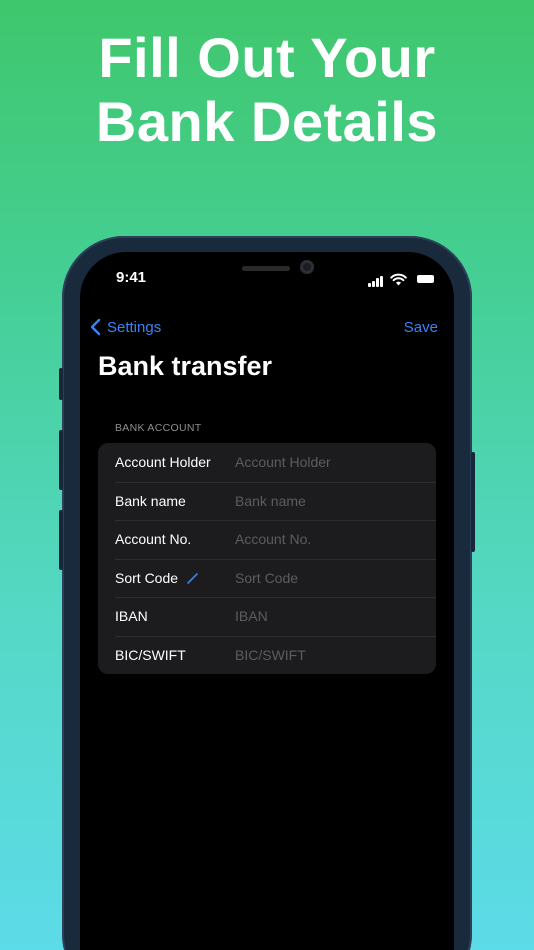  I want to click on phone-volume-down-button, so click(61, 540).